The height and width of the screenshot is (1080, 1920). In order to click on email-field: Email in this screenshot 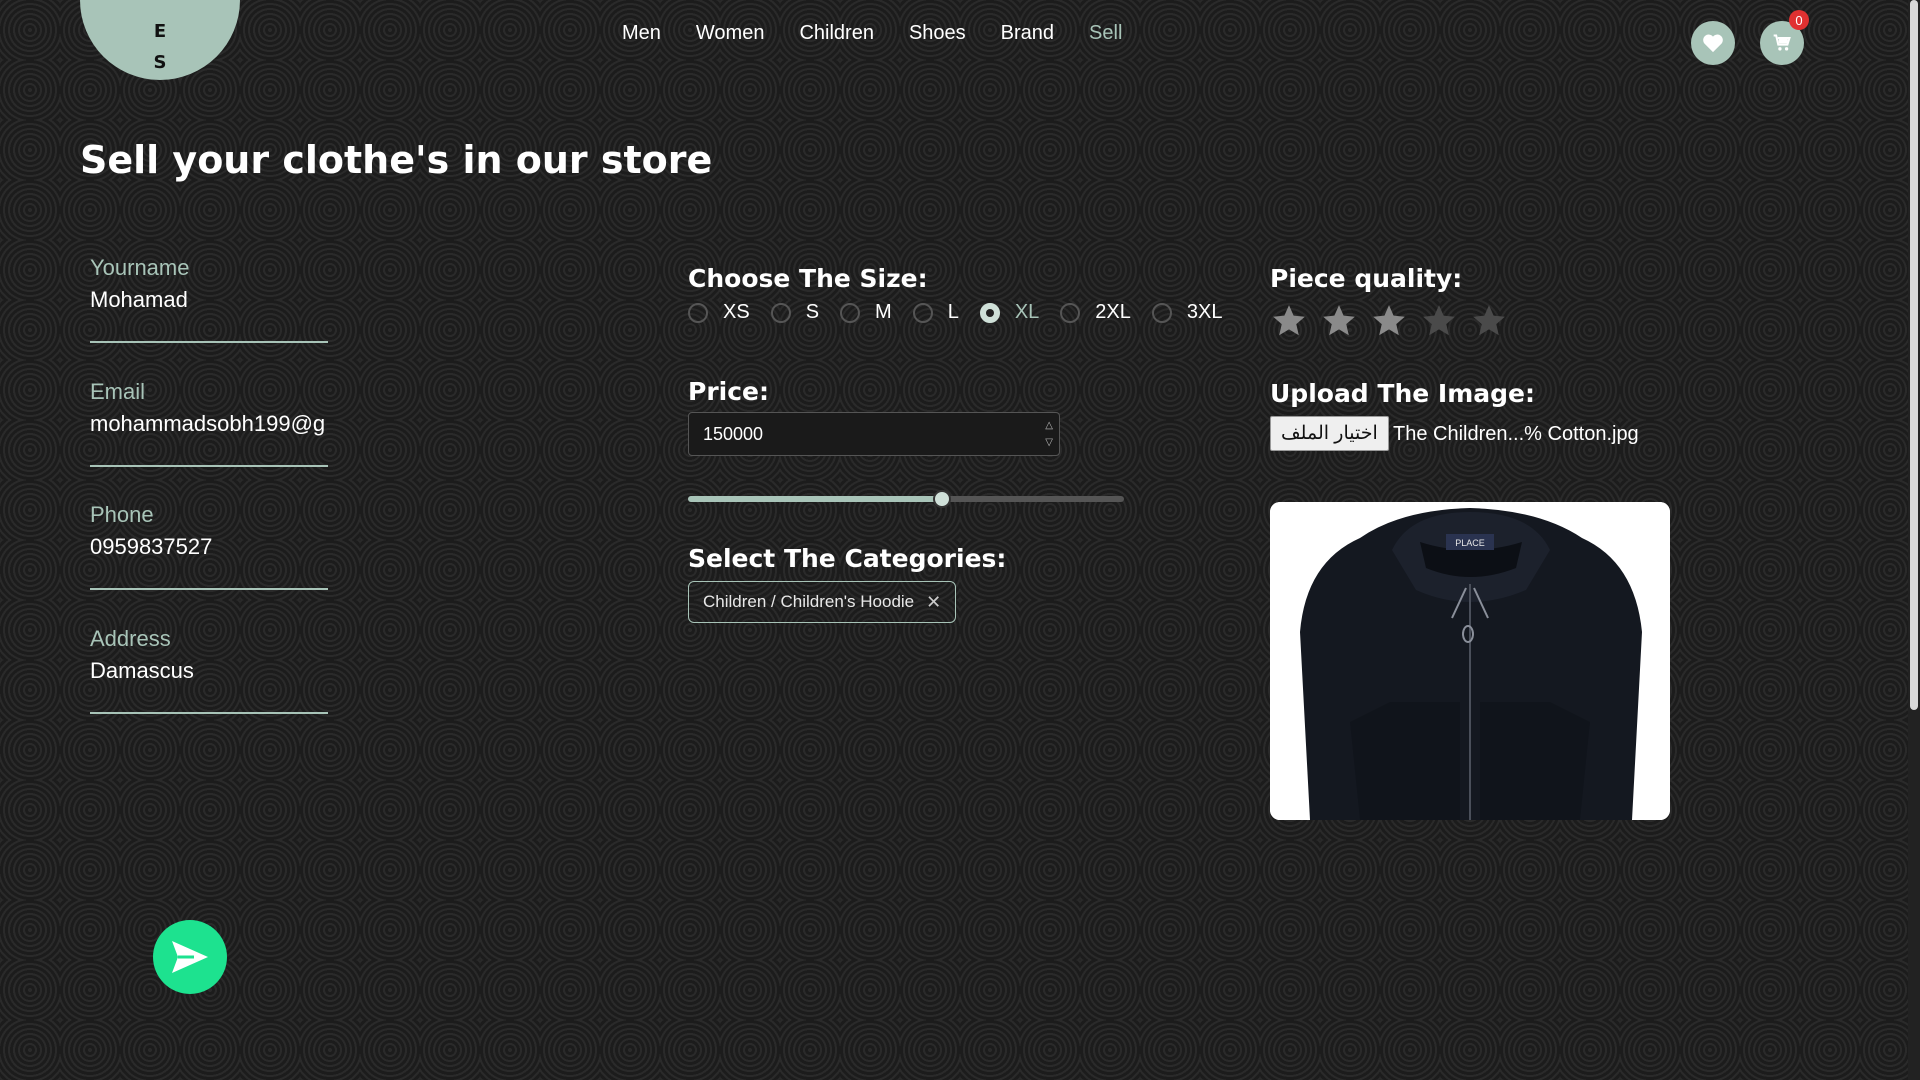, I will do `click(209, 423)`.